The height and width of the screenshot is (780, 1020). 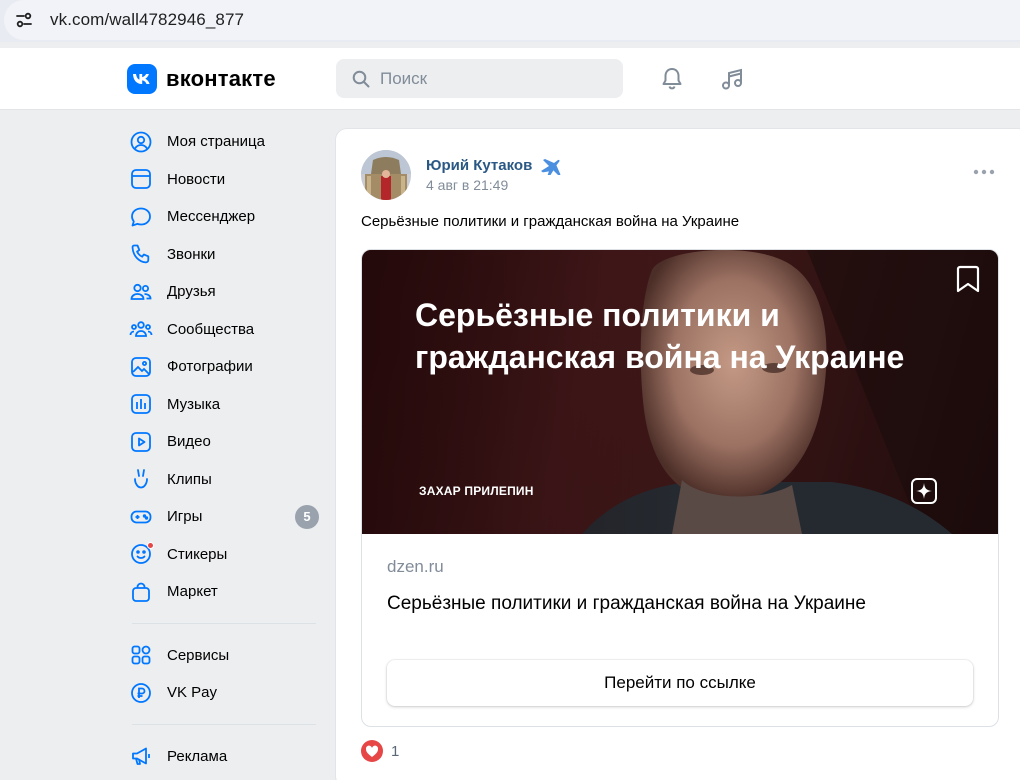 What do you see at coordinates (968, 279) in the screenshot?
I see `bookmark-icon` at bounding box center [968, 279].